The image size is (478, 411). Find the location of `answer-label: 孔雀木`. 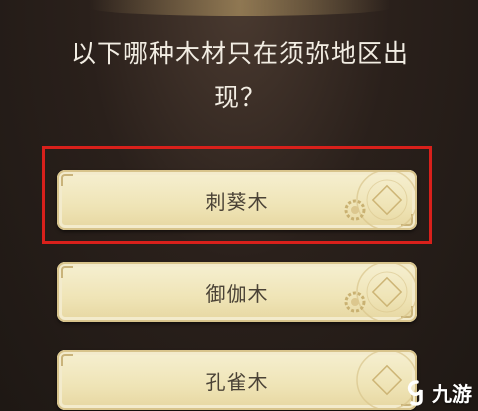

answer-label: 孔雀木 is located at coordinates (237, 381).